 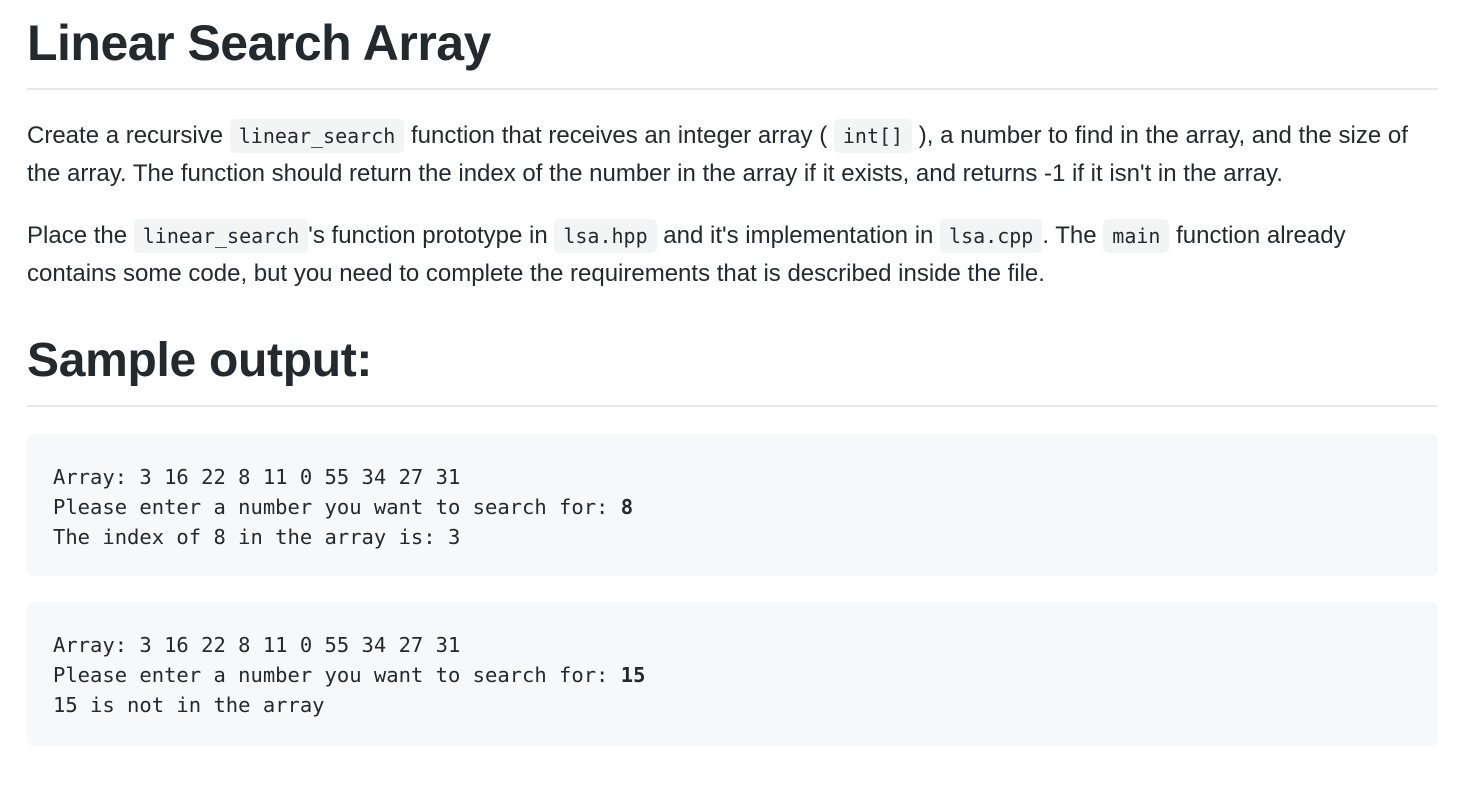 What do you see at coordinates (873, 136) in the screenshot?
I see `inline-code-int-array: int[]` at bounding box center [873, 136].